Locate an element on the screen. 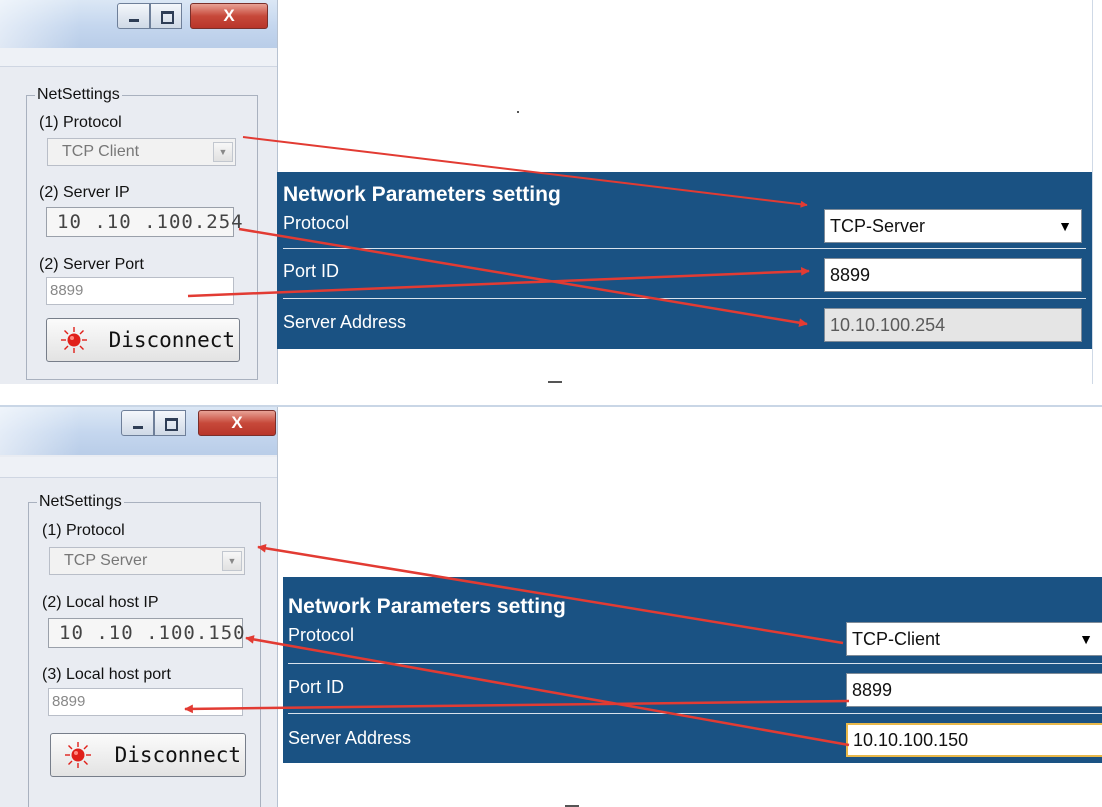  page-edge is located at coordinates (1096, 192).